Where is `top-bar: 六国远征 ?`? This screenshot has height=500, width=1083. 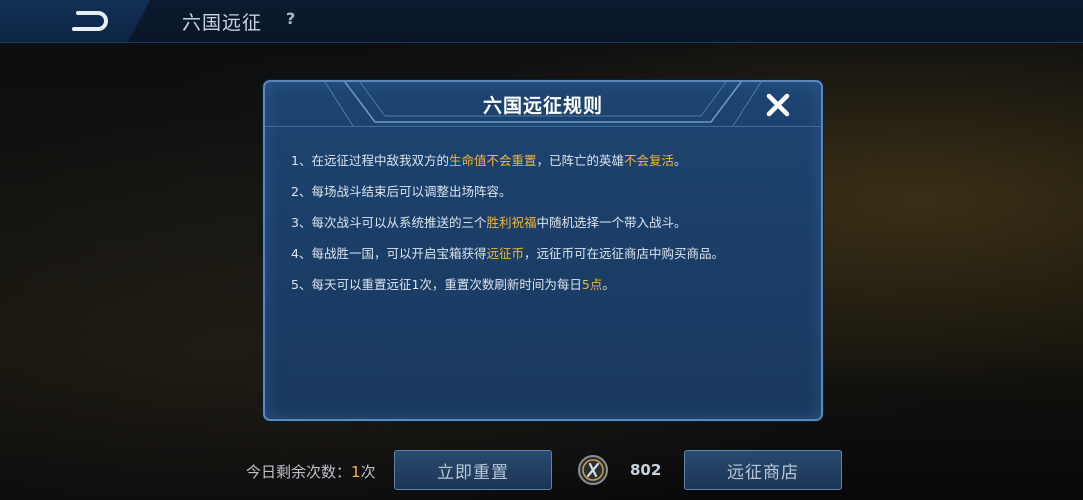
top-bar: 六国远征 ? is located at coordinates (541, 21).